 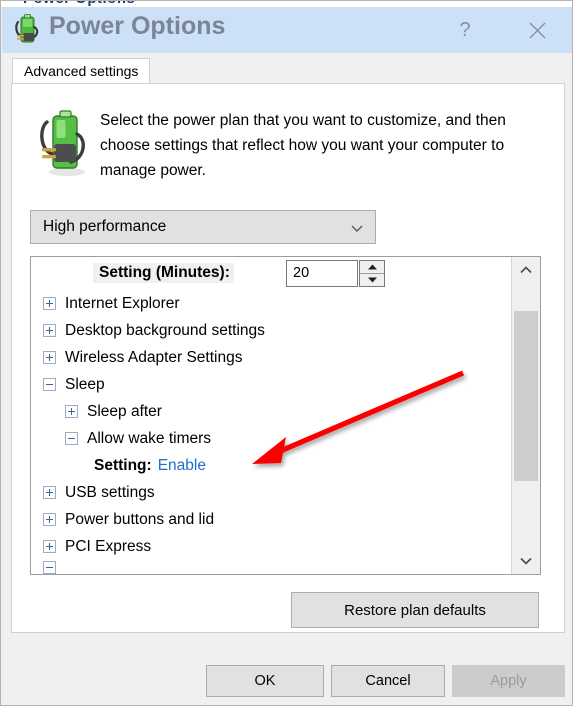 I want to click on setting-minutes-stepper, so click(x=372, y=273).